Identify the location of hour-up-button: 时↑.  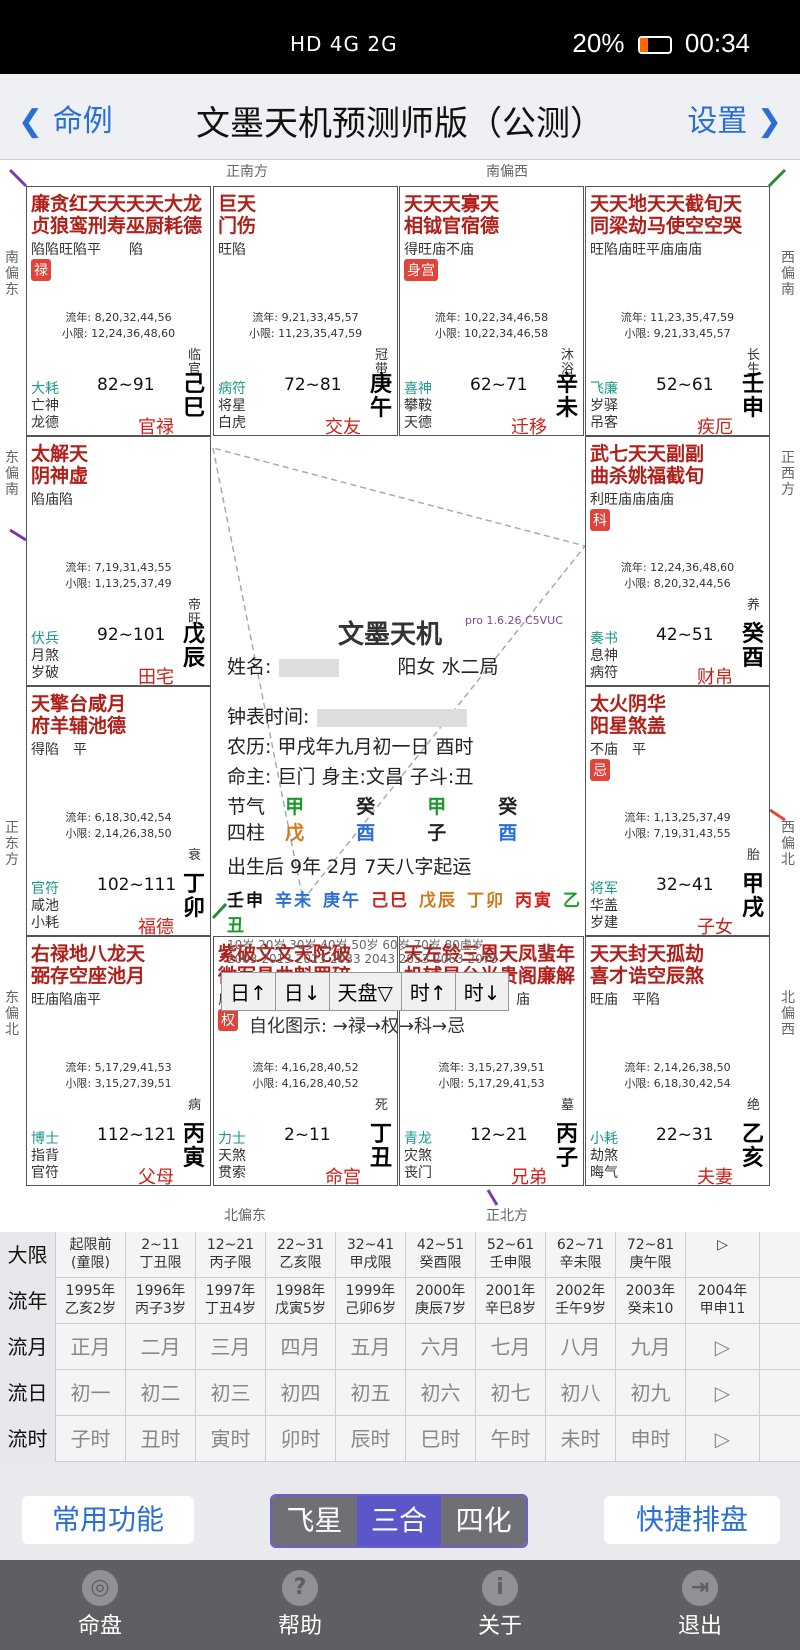
(428, 991).